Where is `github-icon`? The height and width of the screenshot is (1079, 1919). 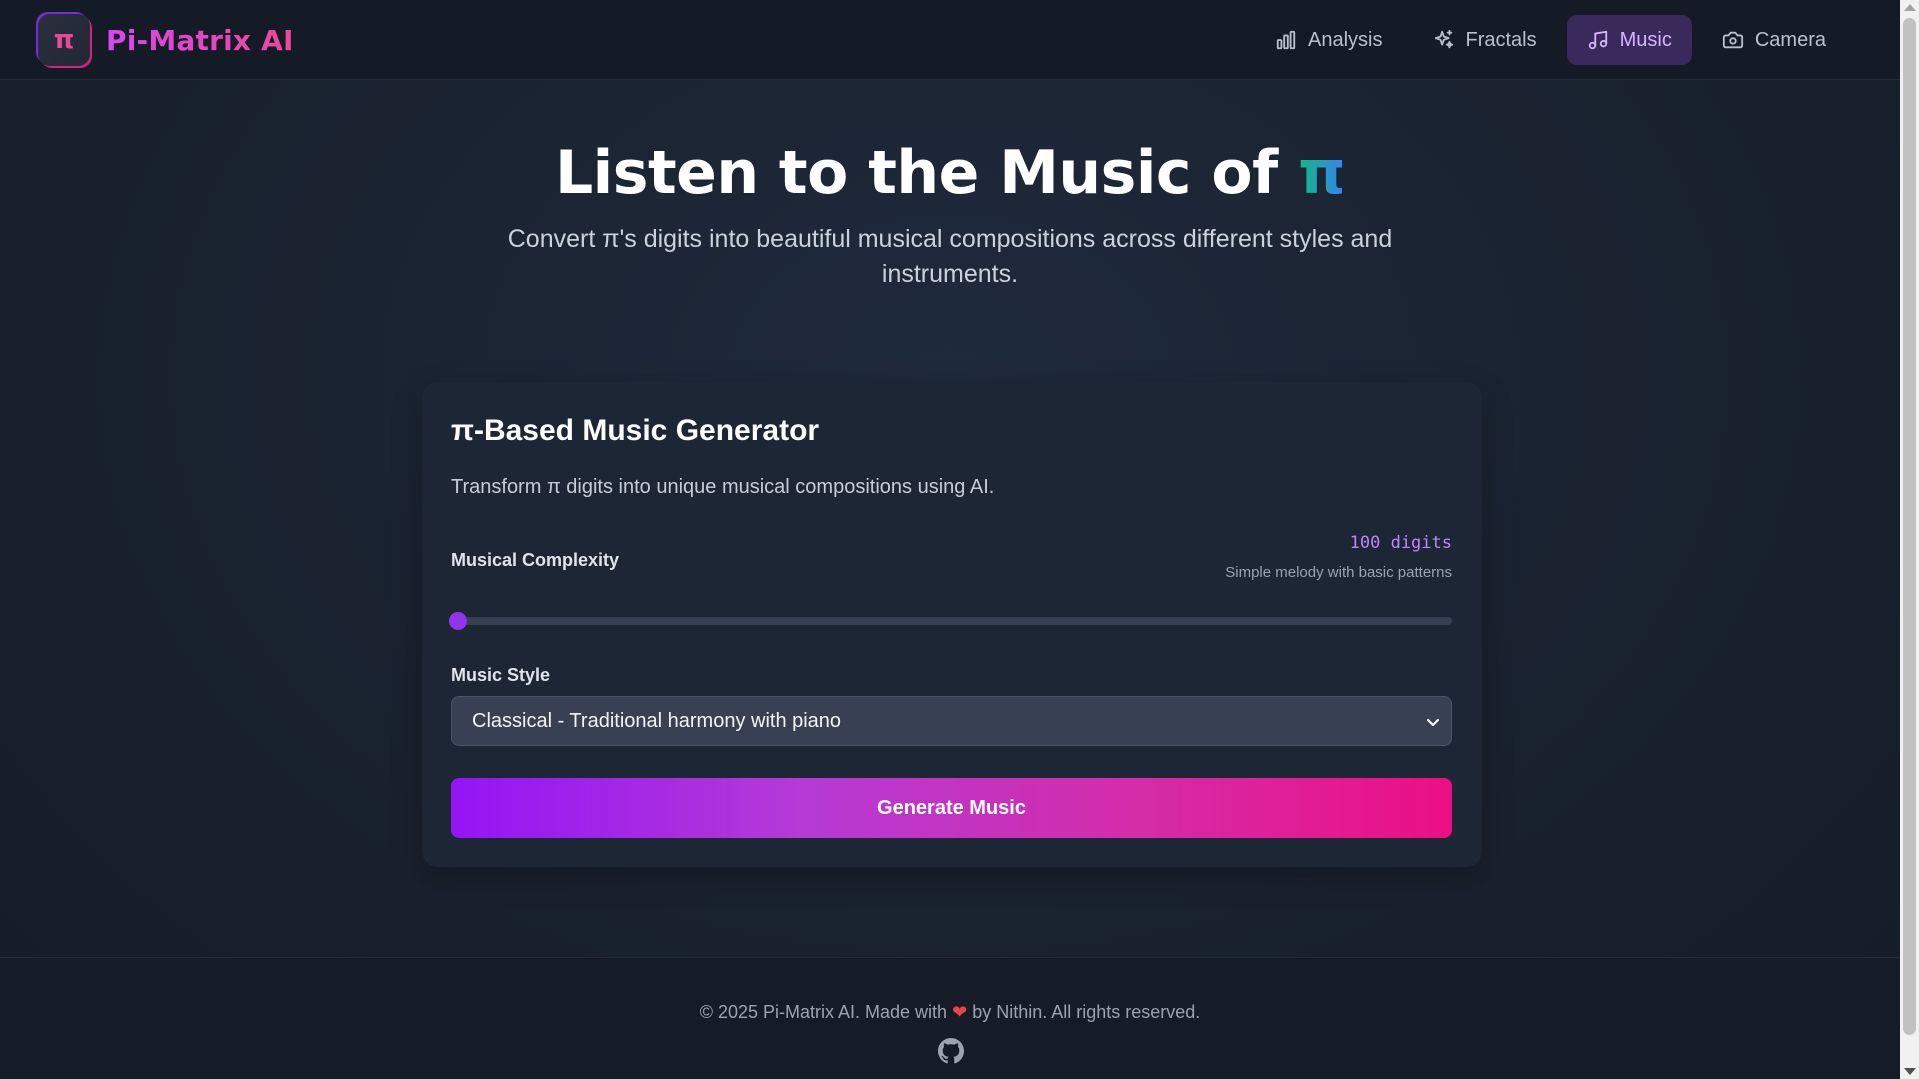
github-icon is located at coordinates (951, 1051).